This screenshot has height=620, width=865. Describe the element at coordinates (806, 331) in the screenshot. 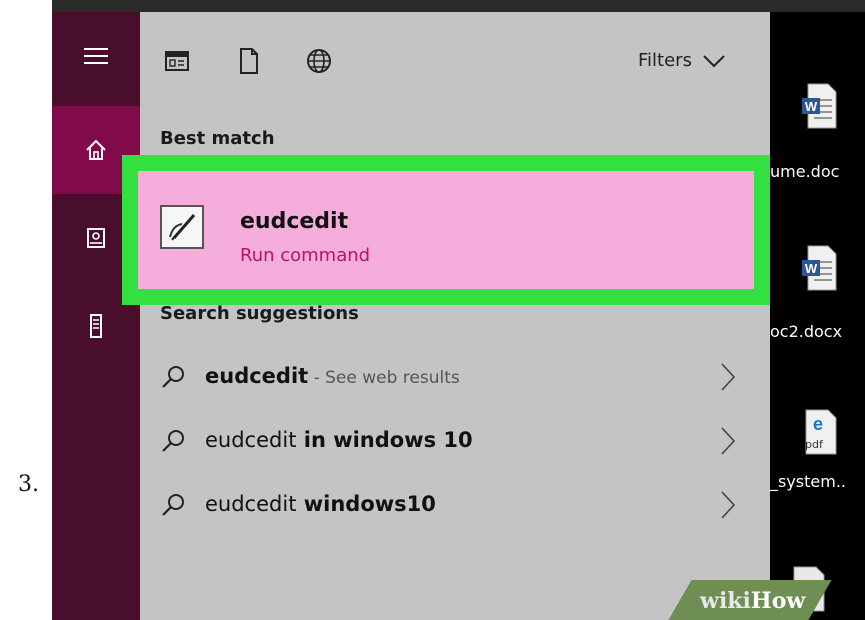

I see `desktop-file-label: oc2.docx` at that location.